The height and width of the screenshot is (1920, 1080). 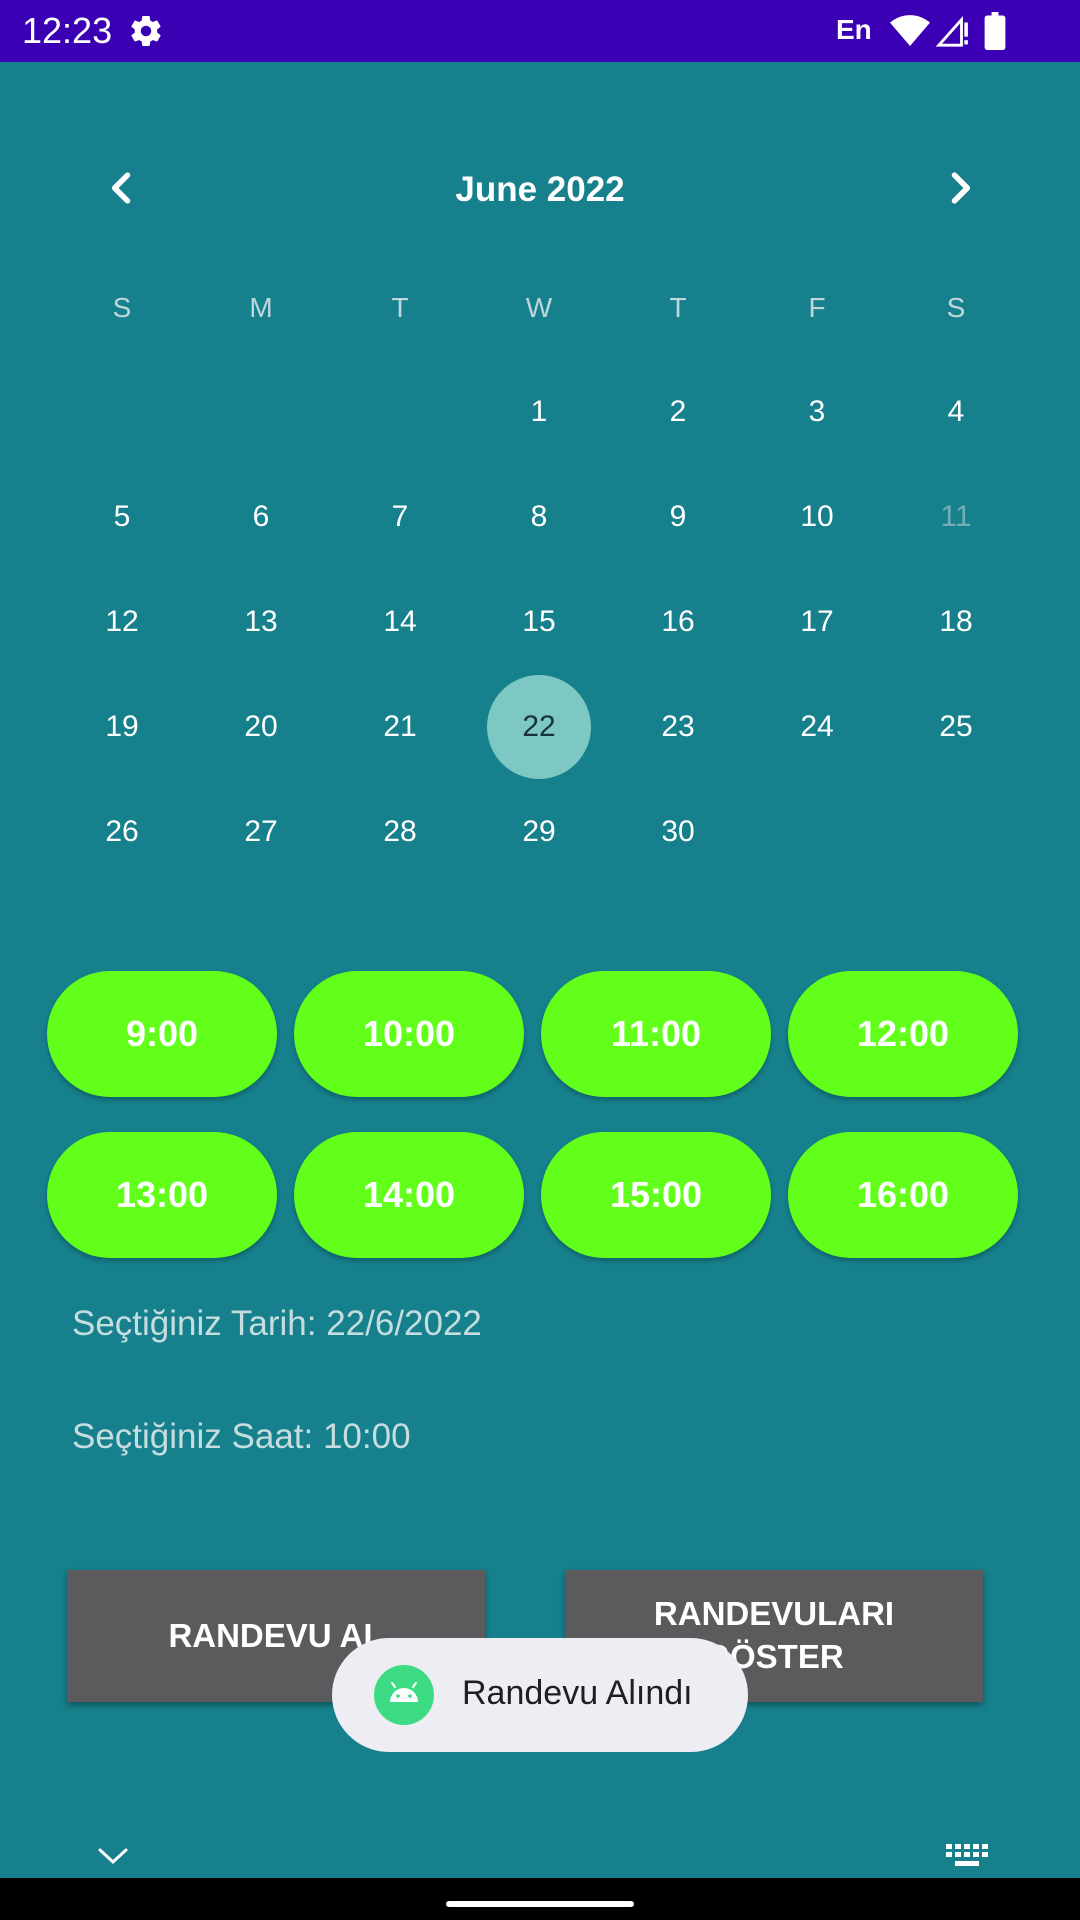 What do you see at coordinates (261, 517) in the screenshot?
I see `calendar-day: 6` at bounding box center [261, 517].